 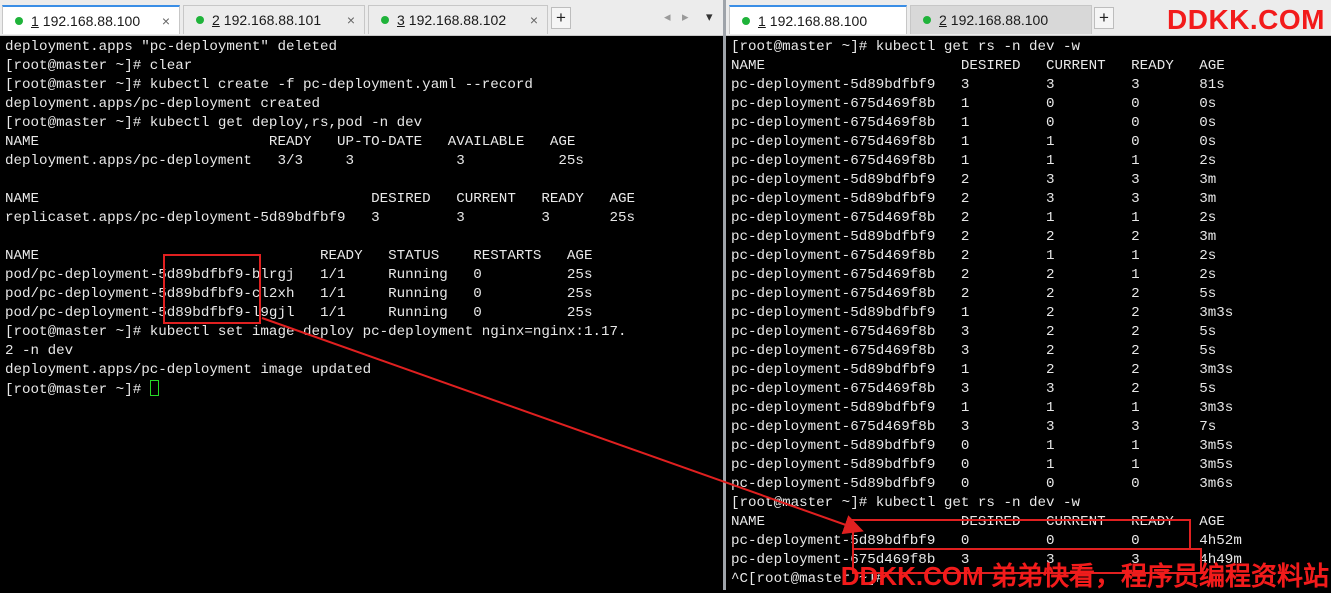 What do you see at coordinates (709, 17) in the screenshot?
I see `tab-list-menu-icon: ▾` at bounding box center [709, 17].